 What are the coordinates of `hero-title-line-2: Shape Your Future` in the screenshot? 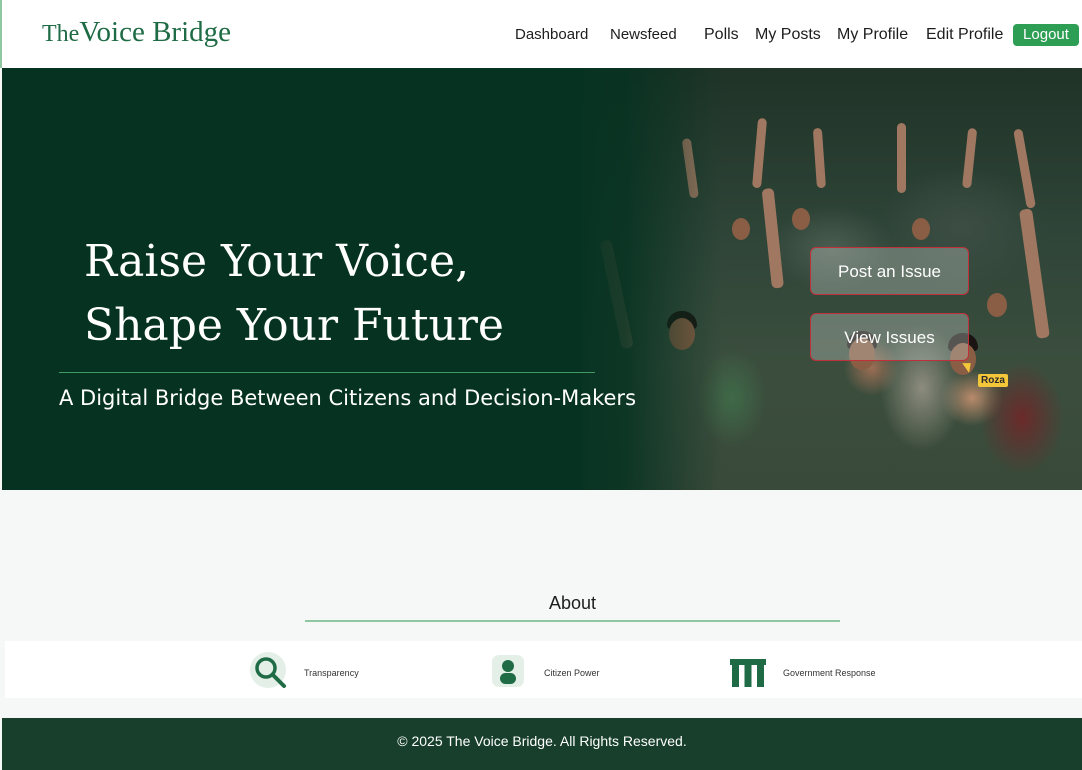 It's located at (294, 325).